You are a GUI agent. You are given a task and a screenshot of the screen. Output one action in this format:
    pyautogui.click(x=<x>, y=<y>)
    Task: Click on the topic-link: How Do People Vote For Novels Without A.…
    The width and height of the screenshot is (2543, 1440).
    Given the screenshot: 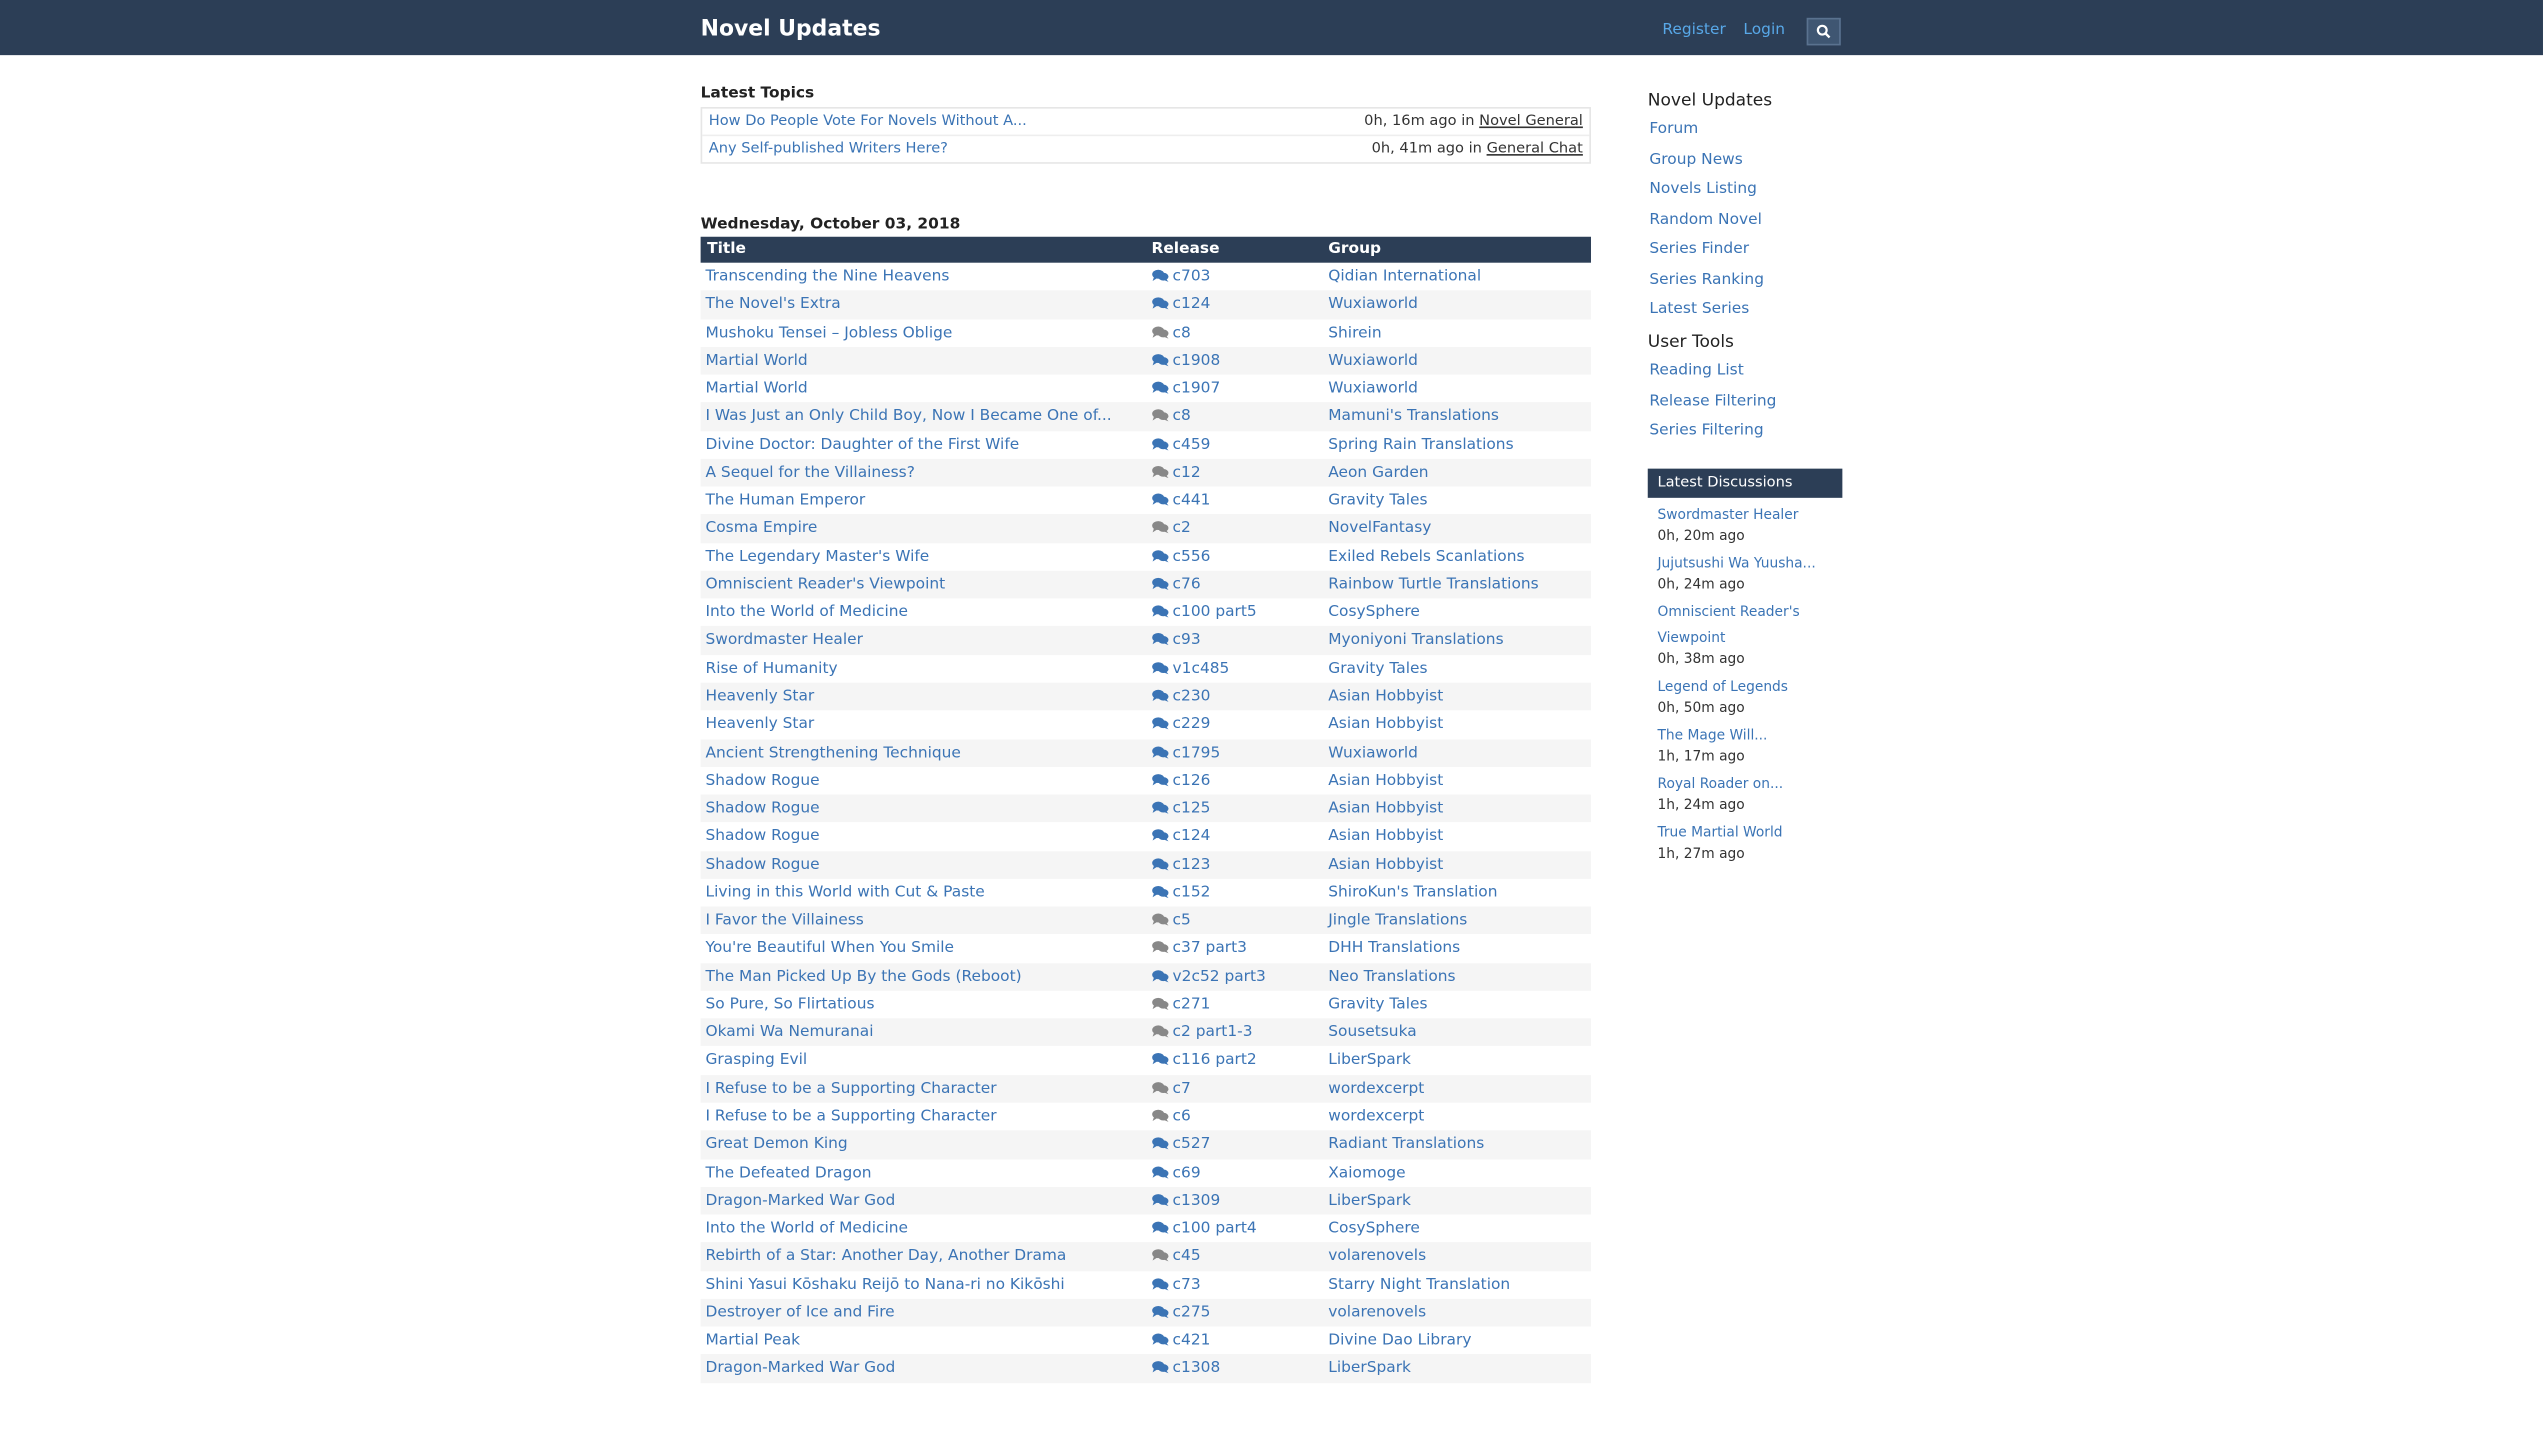 What is the action you would take?
    pyautogui.click(x=868, y=122)
    